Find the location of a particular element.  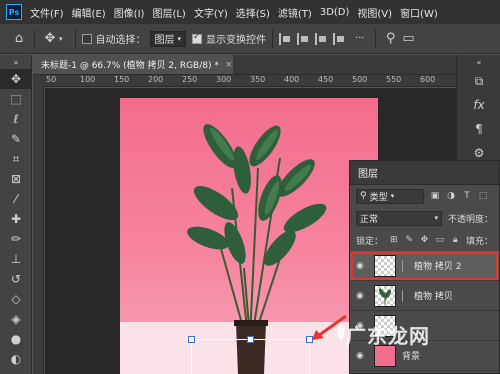

dodge-tool-icon: ◐ is located at coordinates (16, 359).